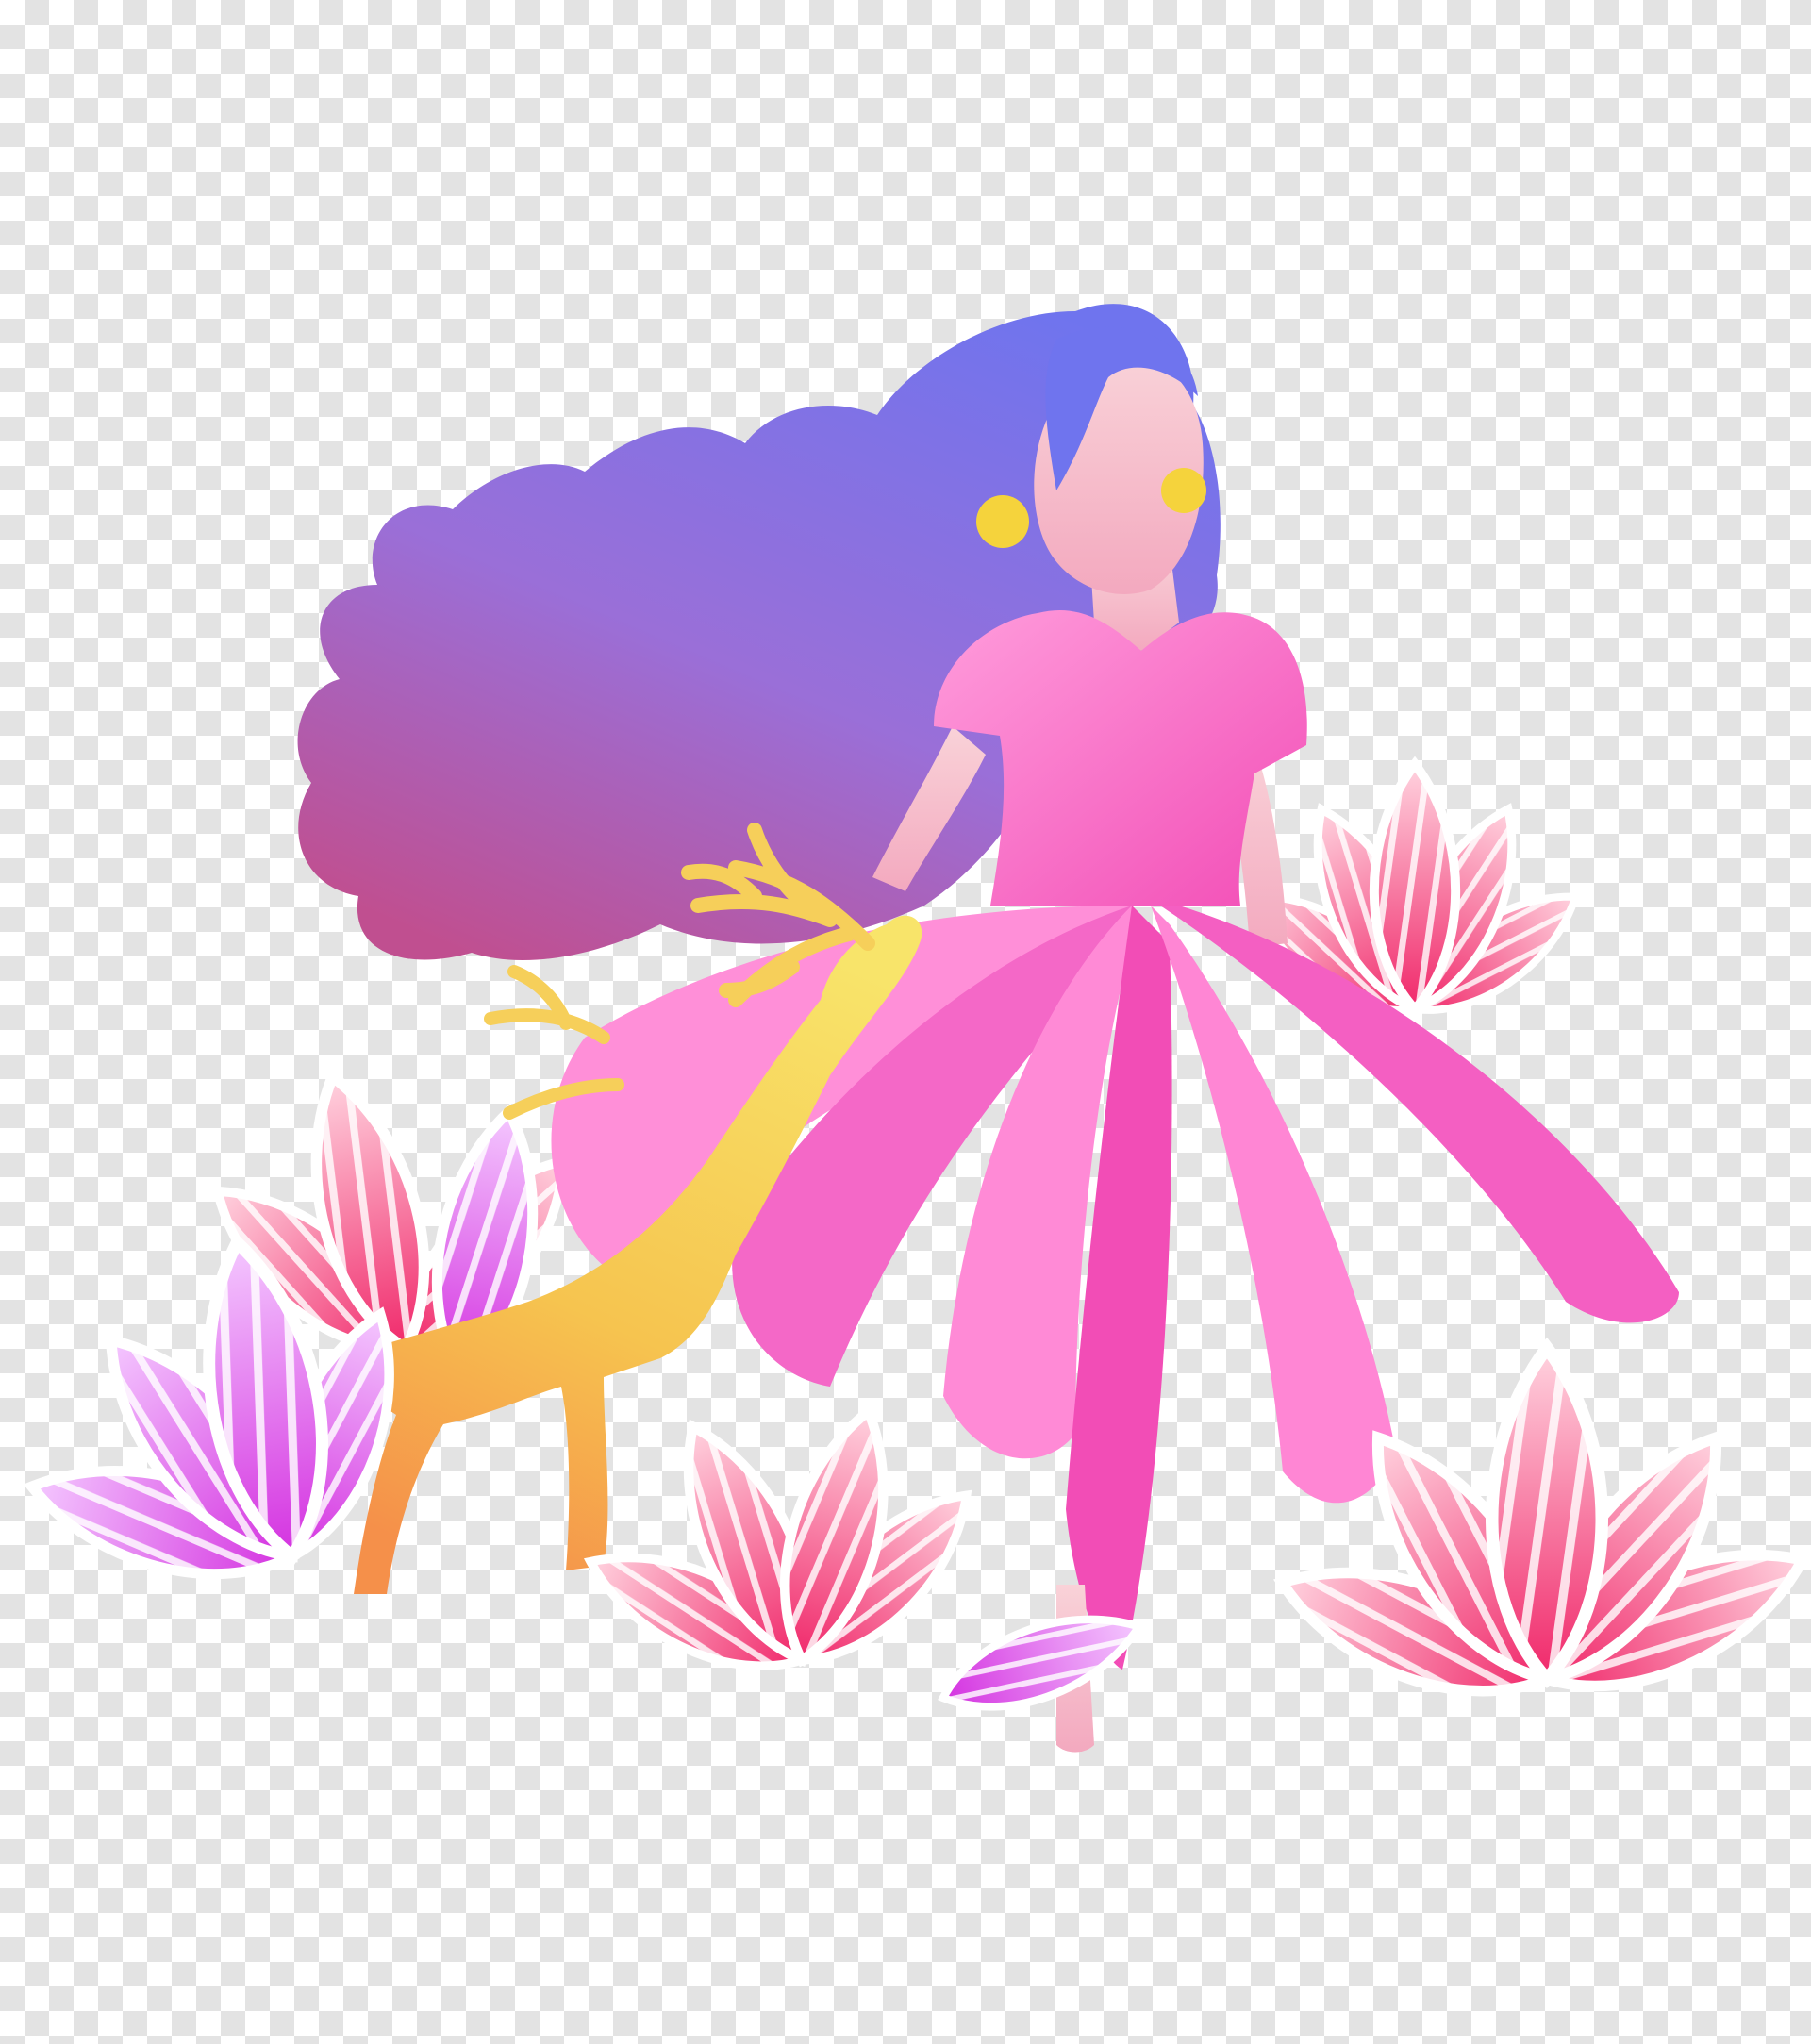 Image resolution: width=1811 pixels, height=2044 pixels. What do you see at coordinates (863, 1566) in the screenshot?
I see `lotus-flower-front-middle` at bounding box center [863, 1566].